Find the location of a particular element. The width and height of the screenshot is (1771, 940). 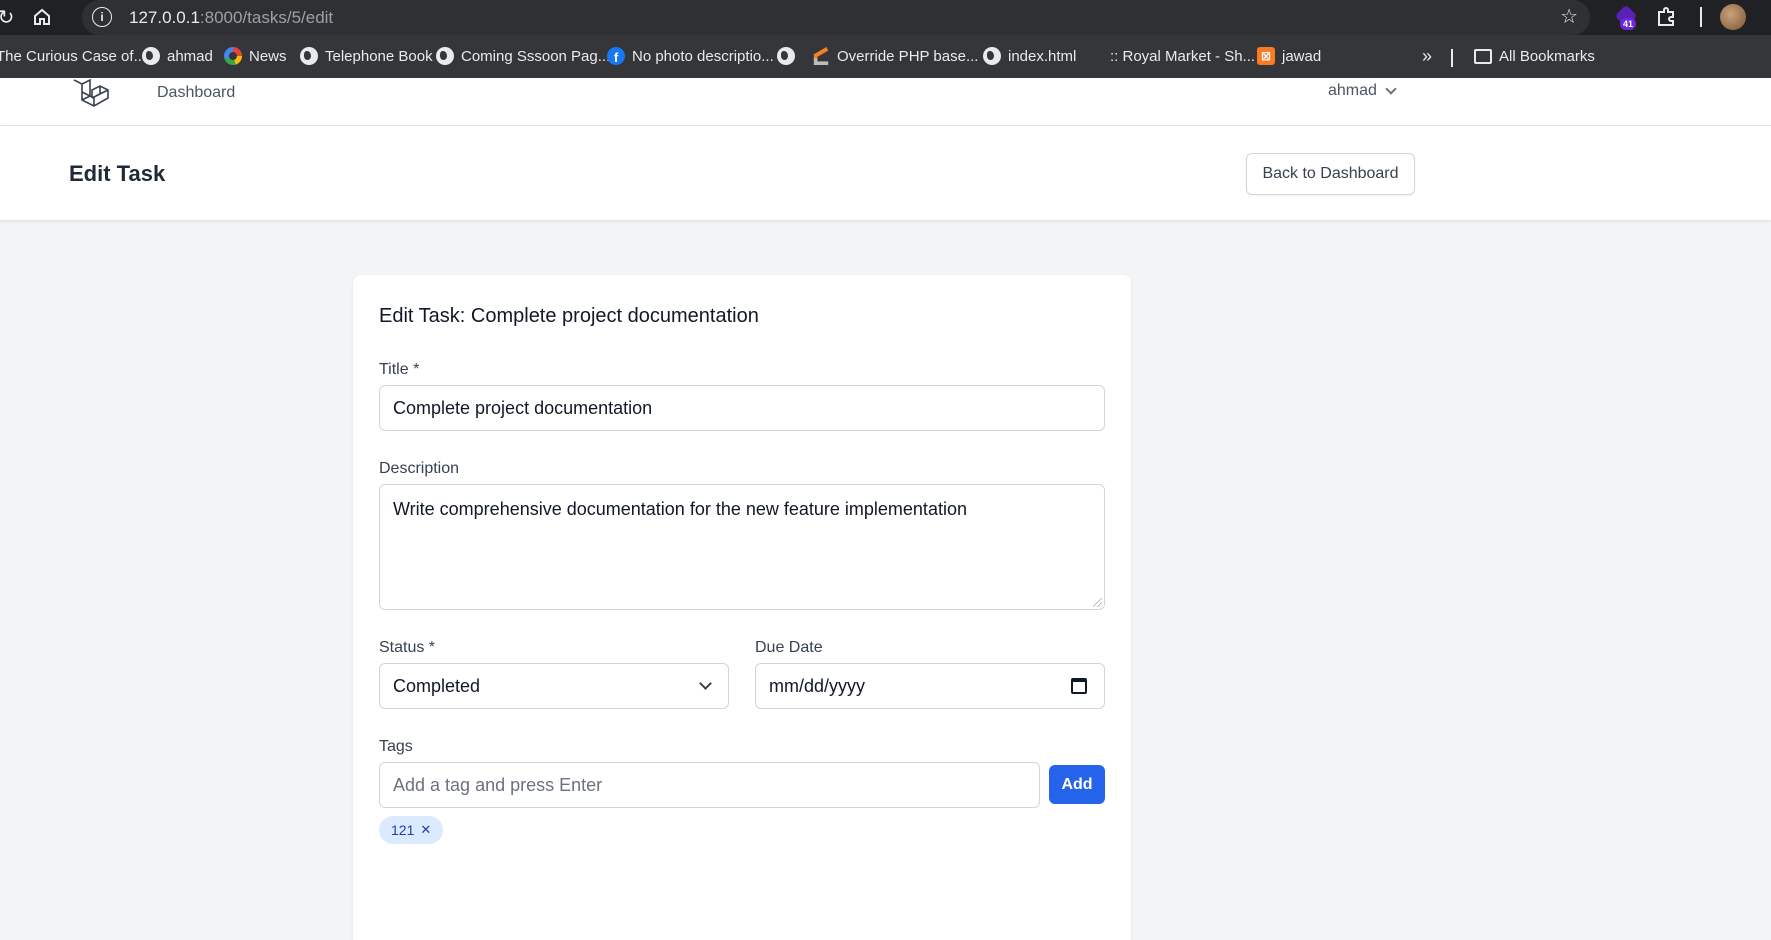

bookmark-item: News is located at coordinates (255, 56).